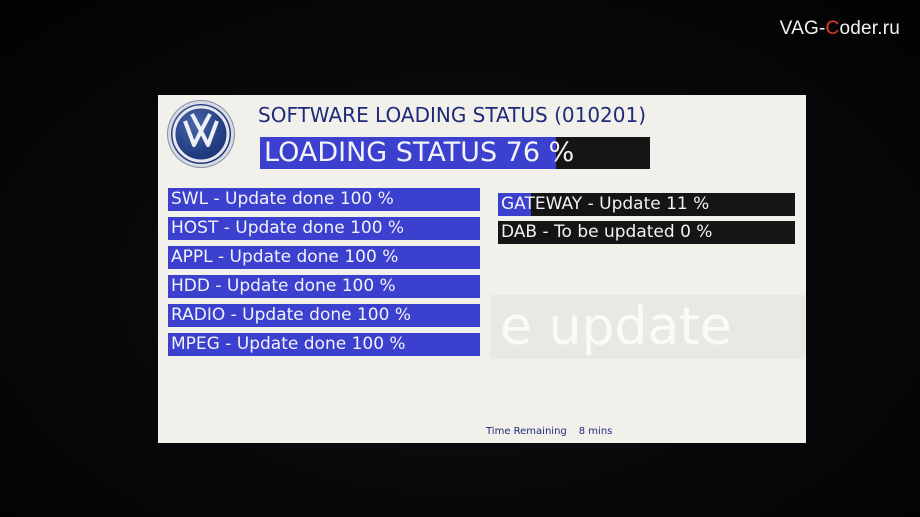  What do you see at coordinates (201, 134) in the screenshot?
I see `volkswagen-logo-icon` at bounding box center [201, 134].